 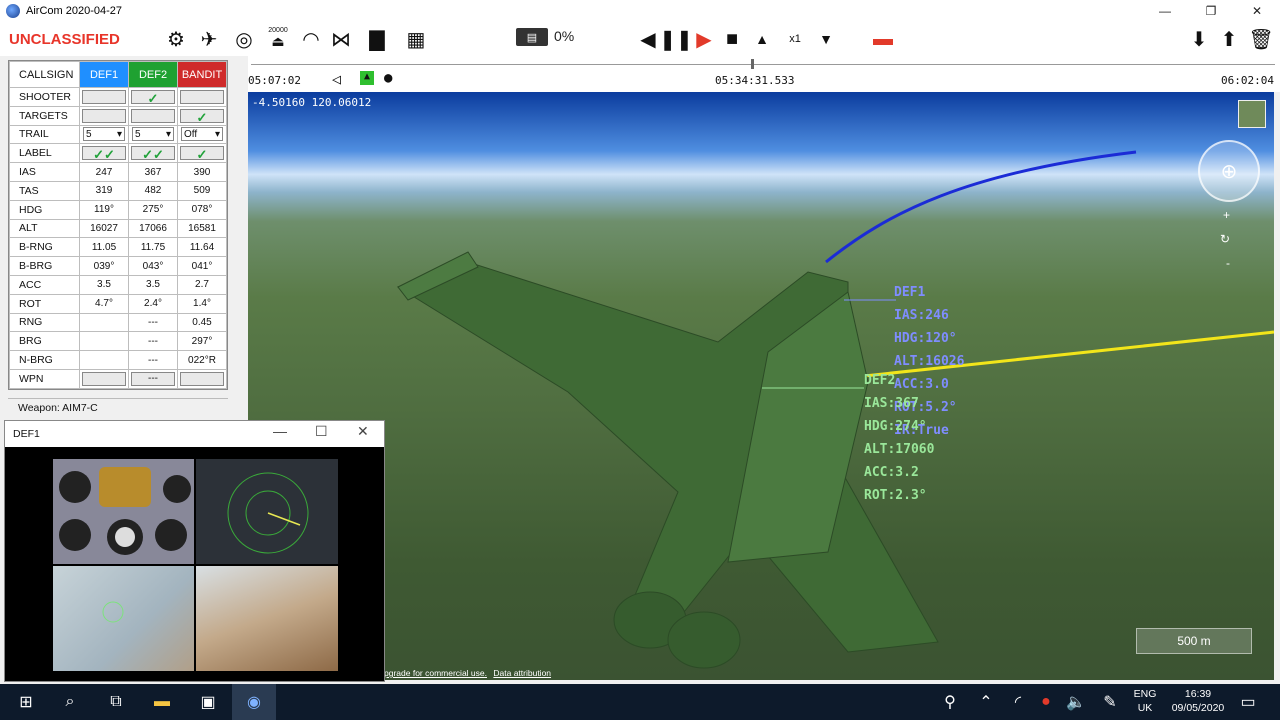 I want to click on view-arrow-icon: ◁, so click(x=336, y=79).